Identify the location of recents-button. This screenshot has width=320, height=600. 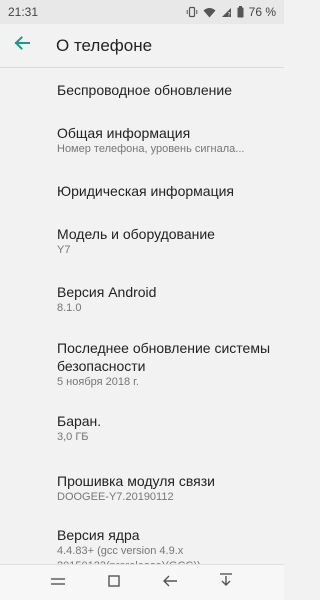
(114, 583).